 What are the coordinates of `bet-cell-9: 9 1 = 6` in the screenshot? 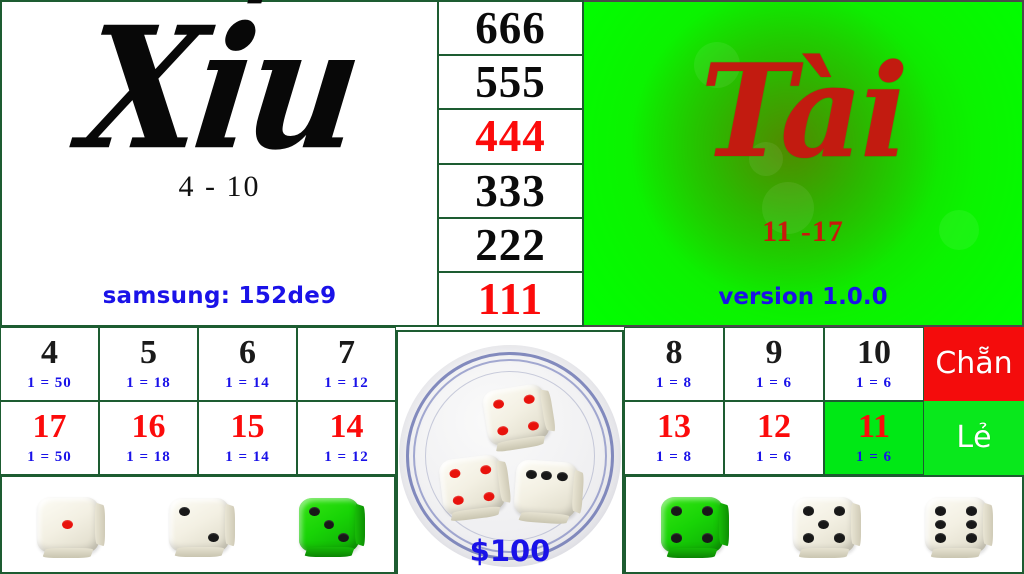 It's located at (774, 364).